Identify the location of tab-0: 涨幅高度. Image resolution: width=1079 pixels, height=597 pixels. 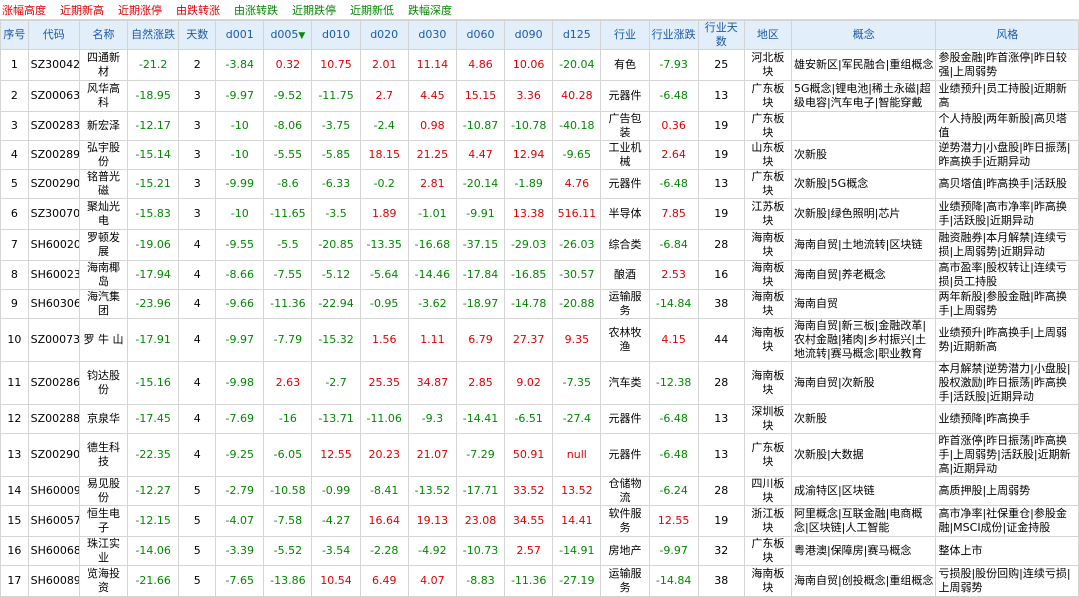
(24, 10).